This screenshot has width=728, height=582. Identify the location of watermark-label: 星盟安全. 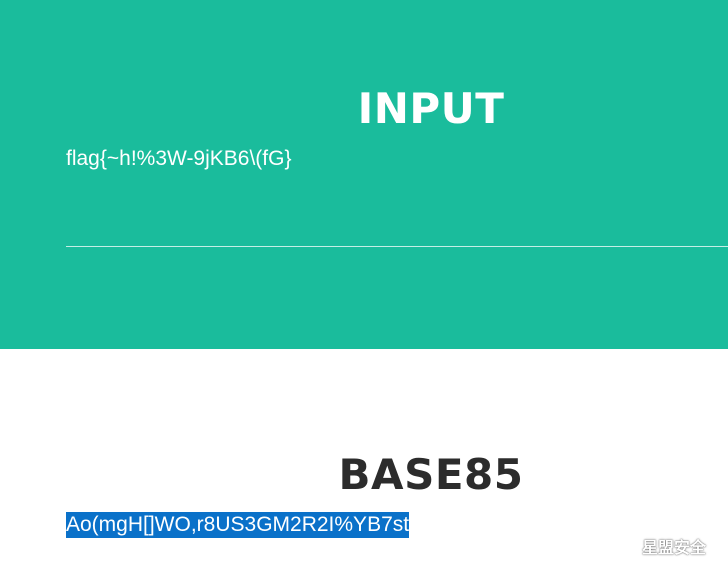
(673, 547).